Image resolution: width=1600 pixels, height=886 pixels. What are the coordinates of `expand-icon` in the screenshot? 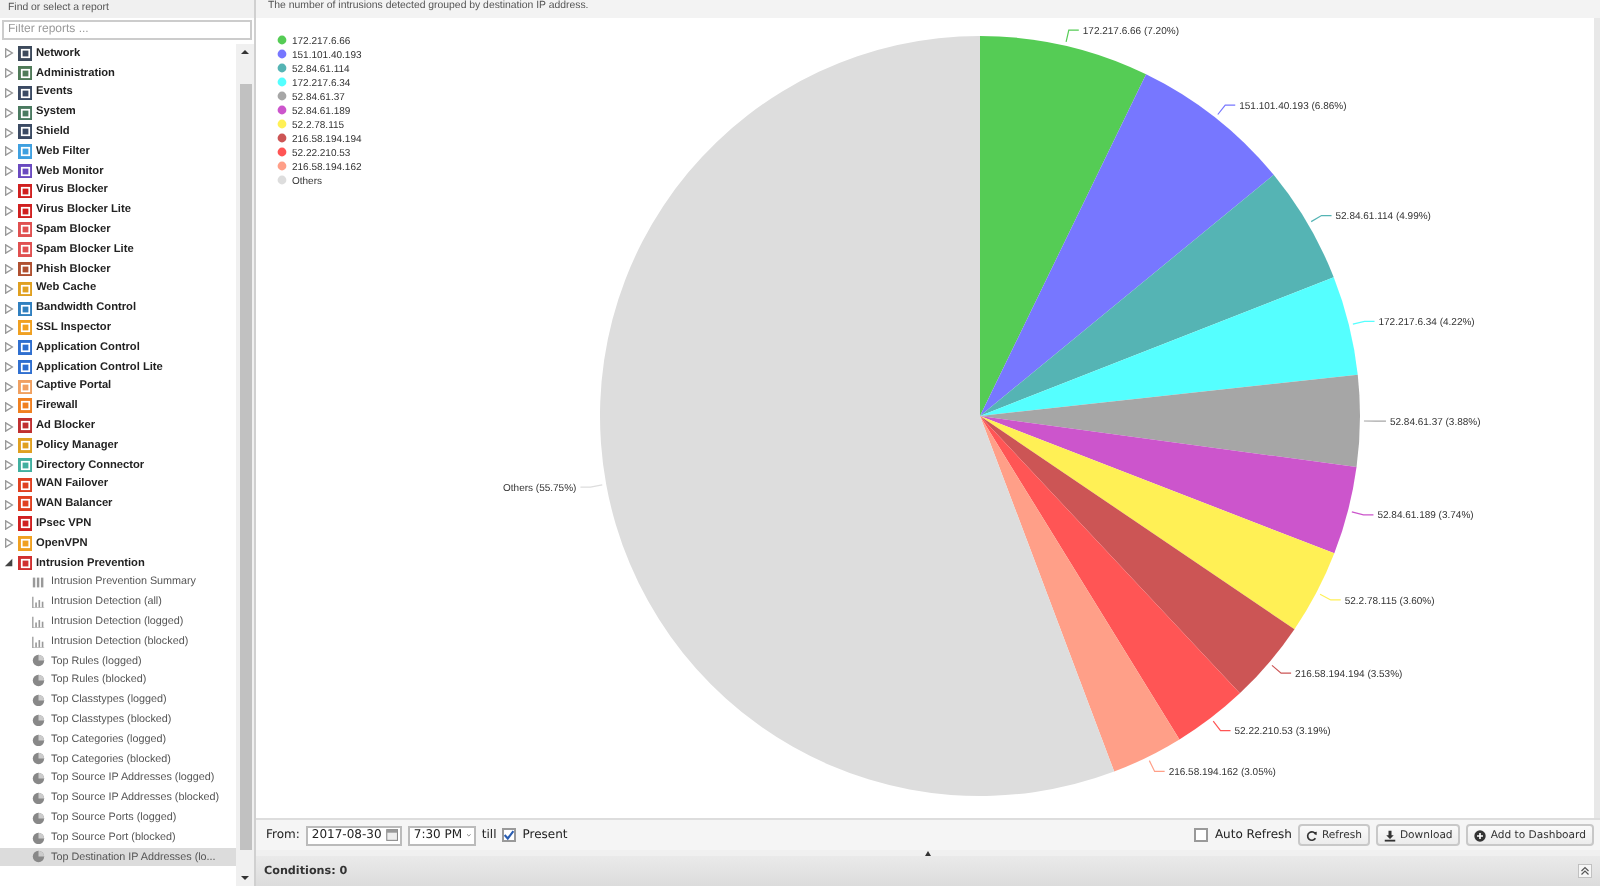 It's located at (1585, 871).